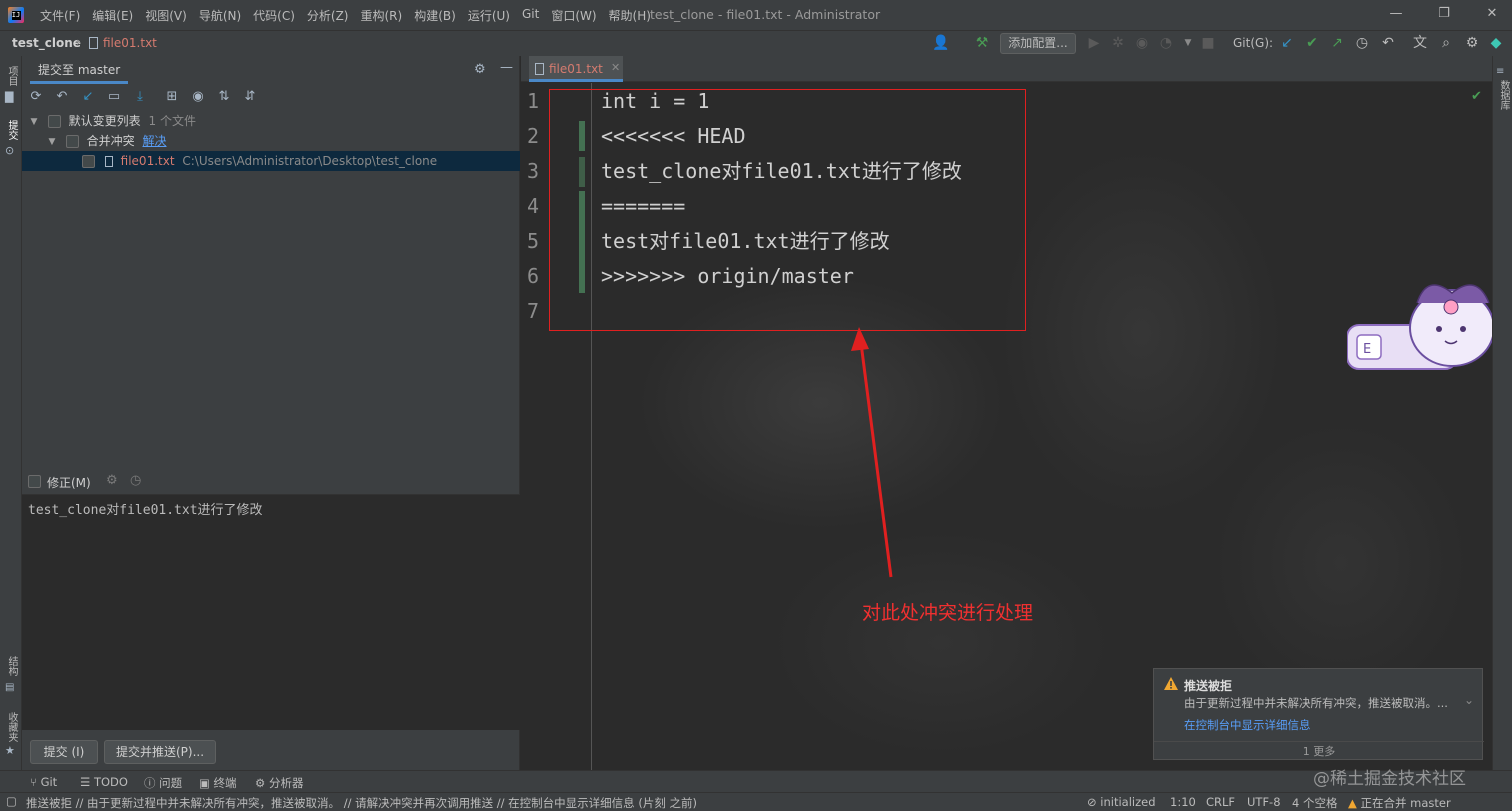 This screenshot has height=811, width=1512. What do you see at coordinates (1142, 43) in the screenshot?
I see `coverage-icon: ◉` at bounding box center [1142, 43].